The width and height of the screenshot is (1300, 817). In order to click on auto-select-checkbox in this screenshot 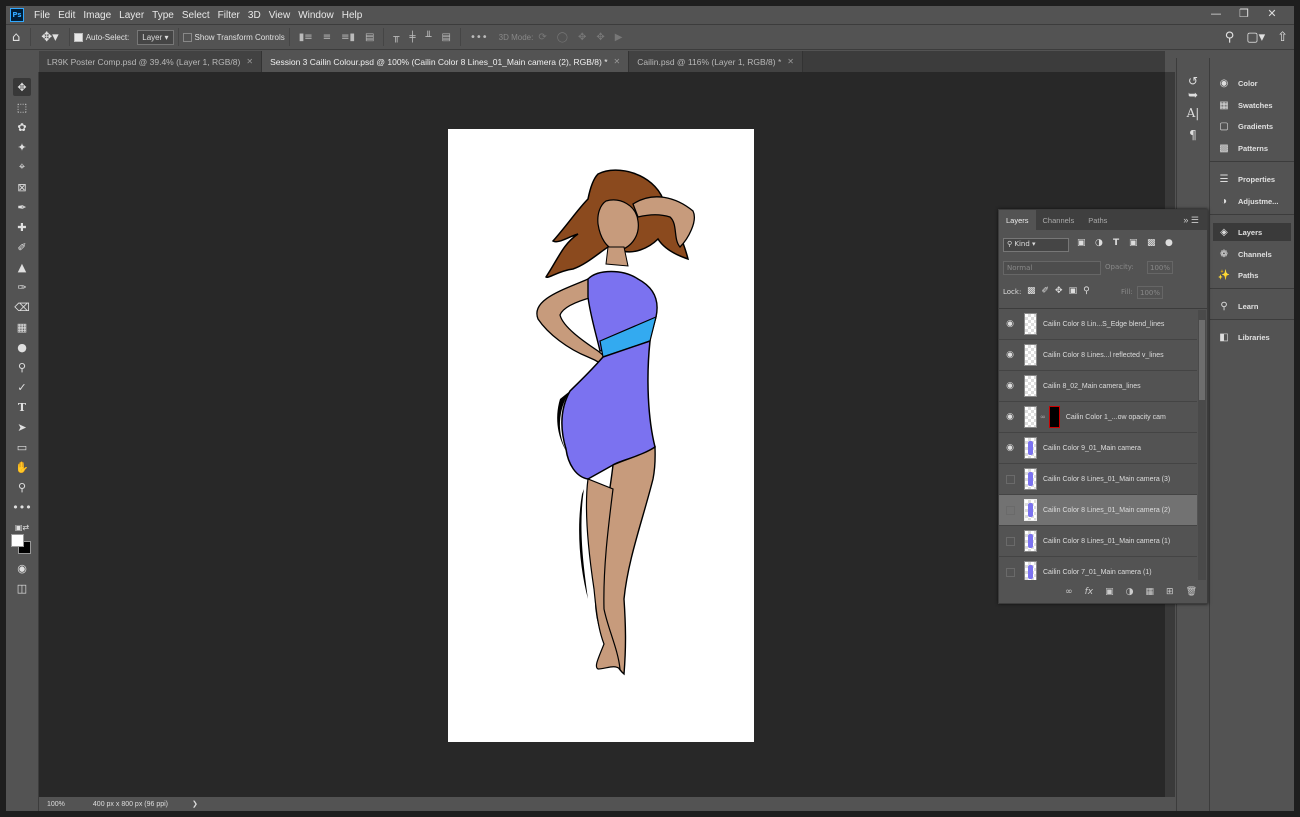, I will do `click(78, 37)`.